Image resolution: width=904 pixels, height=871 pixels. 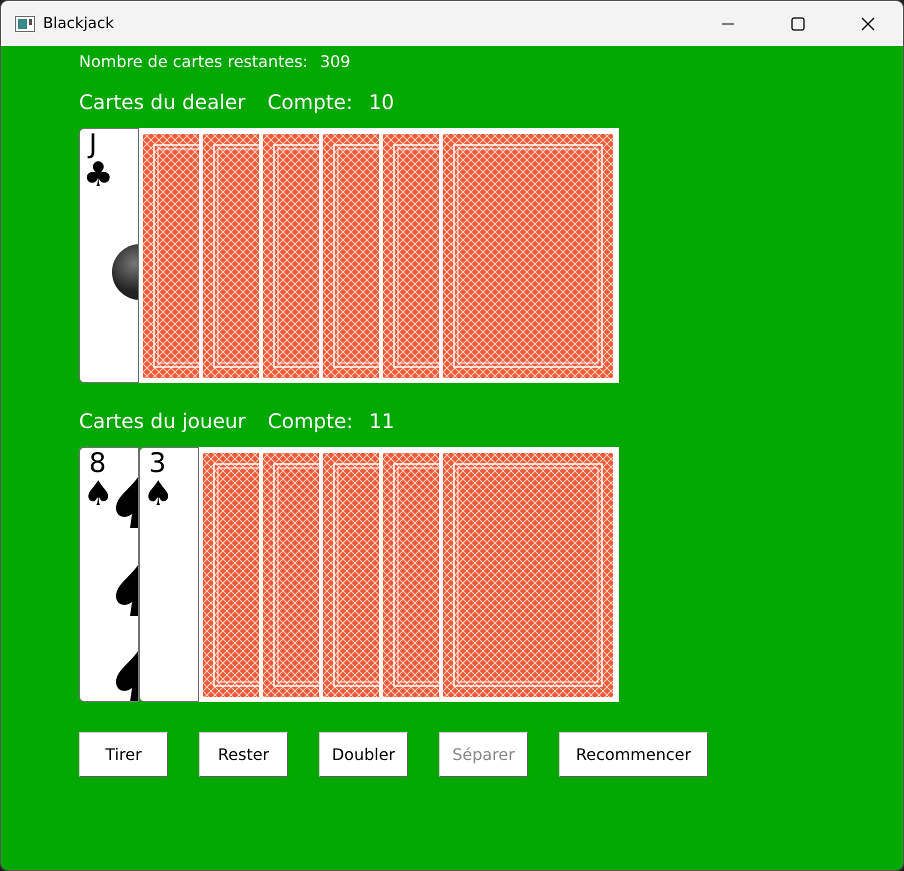 What do you see at coordinates (381, 421) in the screenshot?
I see `count-value: 11` at bounding box center [381, 421].